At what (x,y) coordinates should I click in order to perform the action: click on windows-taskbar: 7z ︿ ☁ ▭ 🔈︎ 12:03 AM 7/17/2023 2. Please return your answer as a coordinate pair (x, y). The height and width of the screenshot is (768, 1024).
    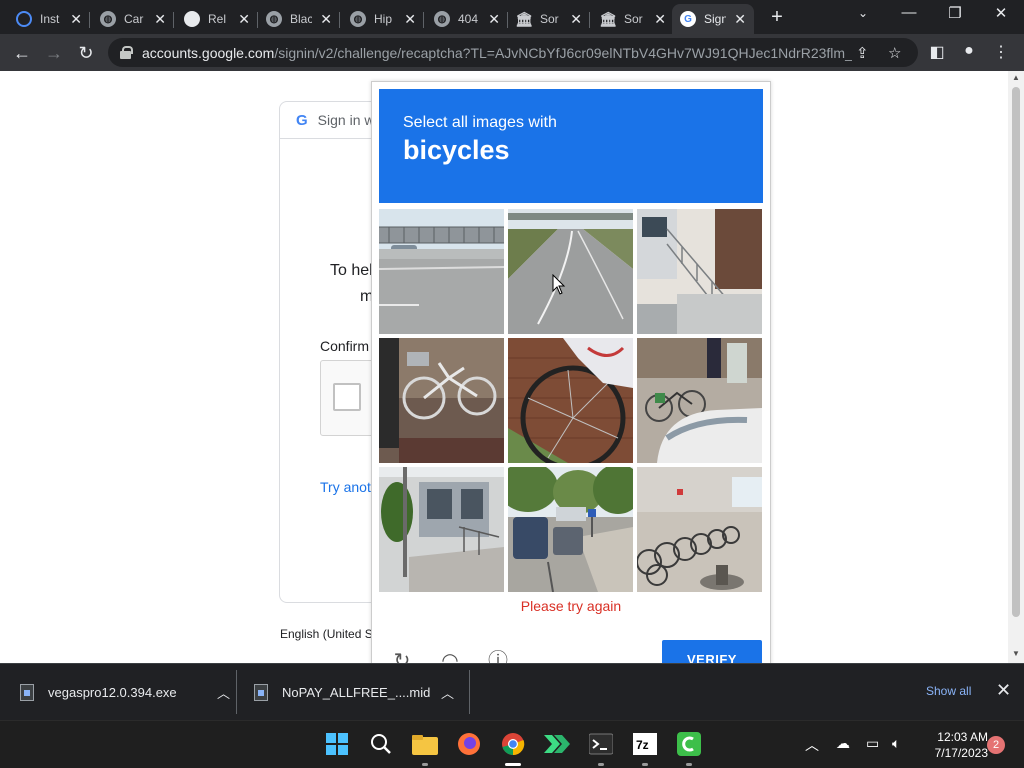
    Looking at the image, I should click on (512, 744).